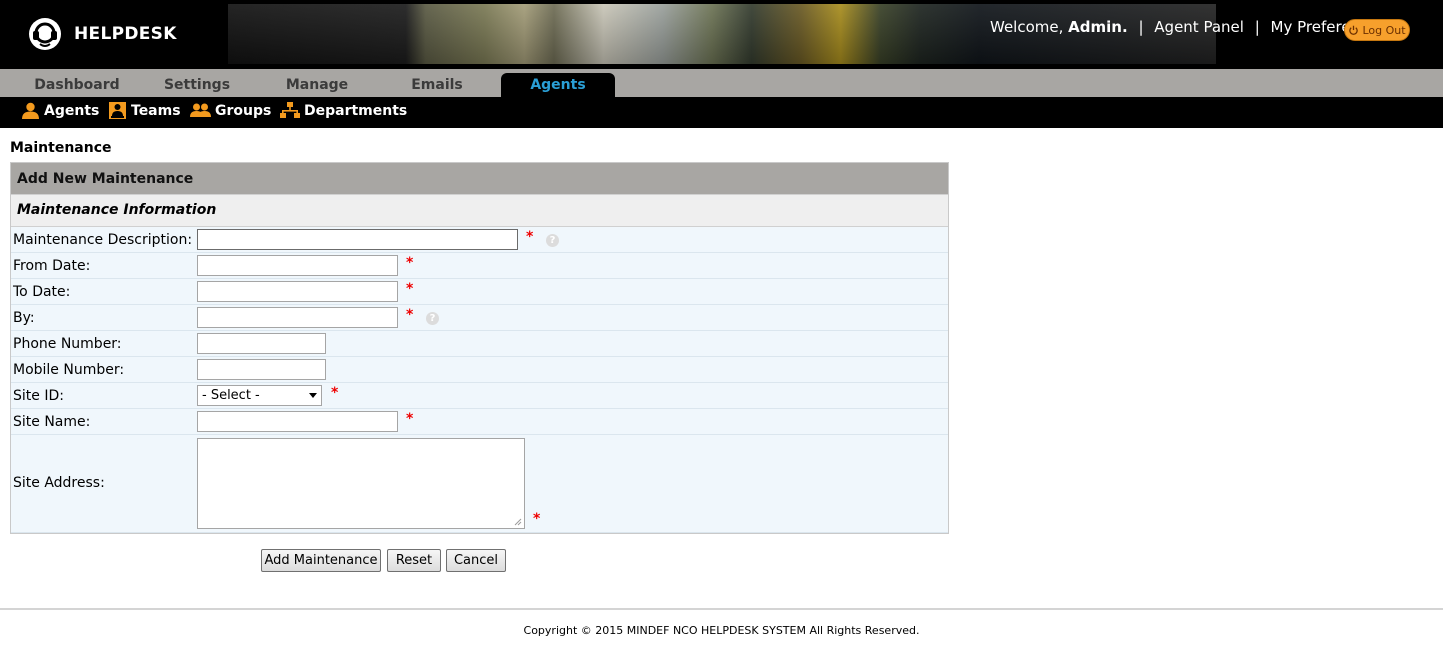 The width and height of the screenshot is (1443, 656). Describe the element at coordinates (317, 85) in the screenshot. I see `tab-manage: Manage` at that location.